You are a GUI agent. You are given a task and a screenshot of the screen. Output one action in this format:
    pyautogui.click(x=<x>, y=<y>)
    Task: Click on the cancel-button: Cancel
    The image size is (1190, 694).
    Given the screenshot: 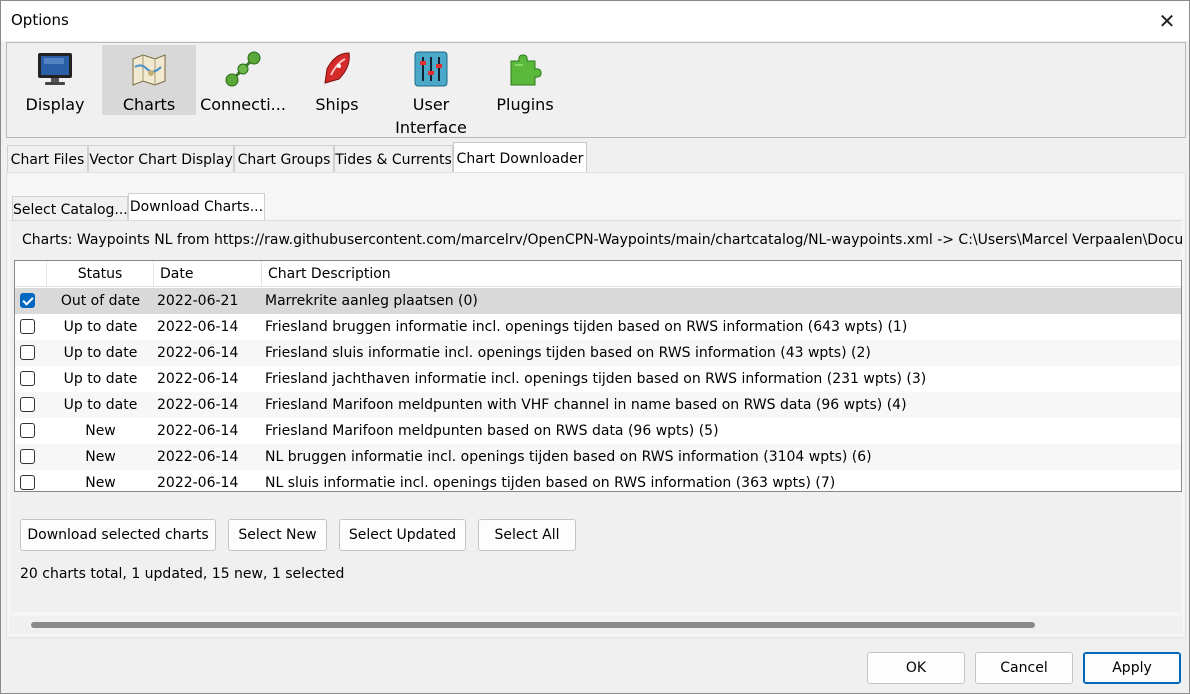 What is the action you would take?
    pyautogui.click(x=1024, y=668)
    